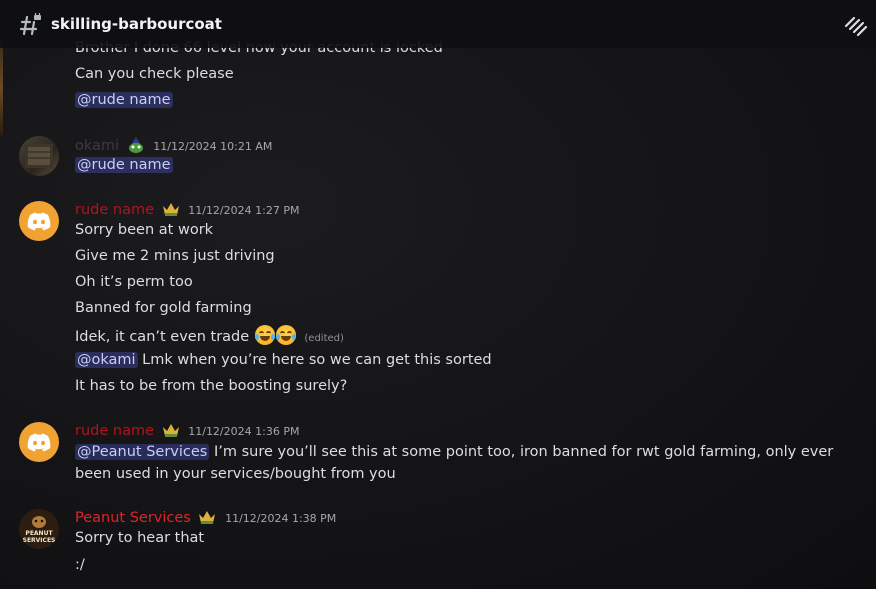 This screenshot has height=589, width=876. What do you see at coordinates (281, 518) in the screenshot?
I see `timestamp: 11/12/2024 1:38 PM` at bounding box center [281, 518].